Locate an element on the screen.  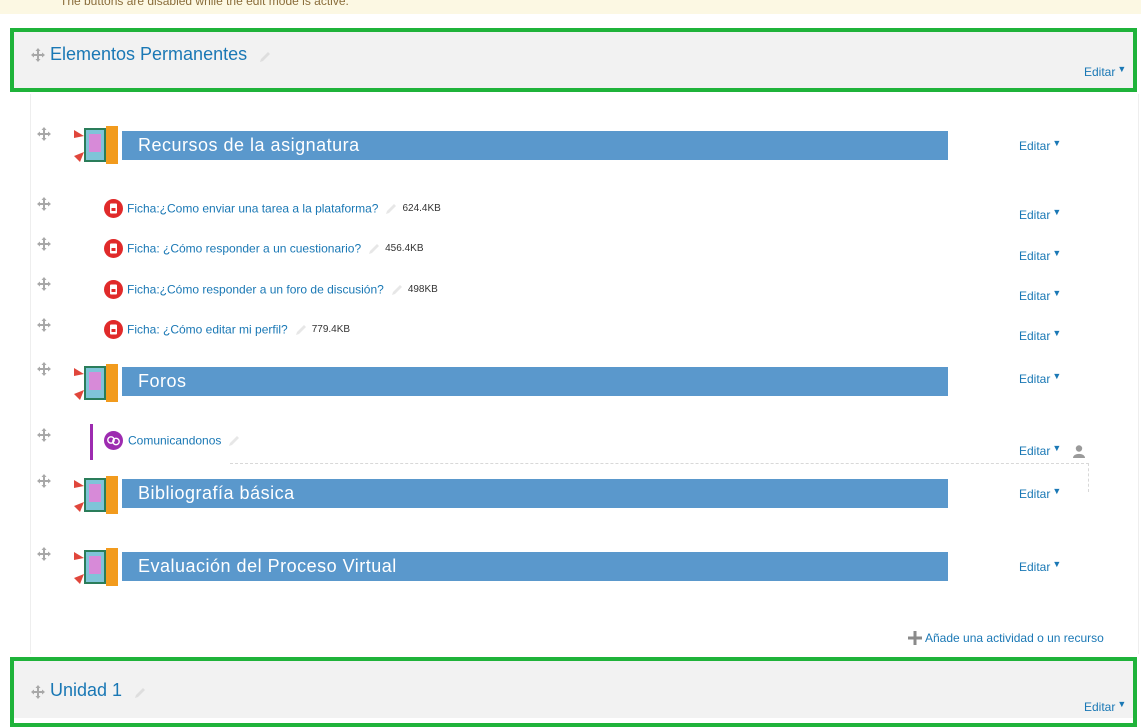
indent-marker is located at coordinates (91, 442).